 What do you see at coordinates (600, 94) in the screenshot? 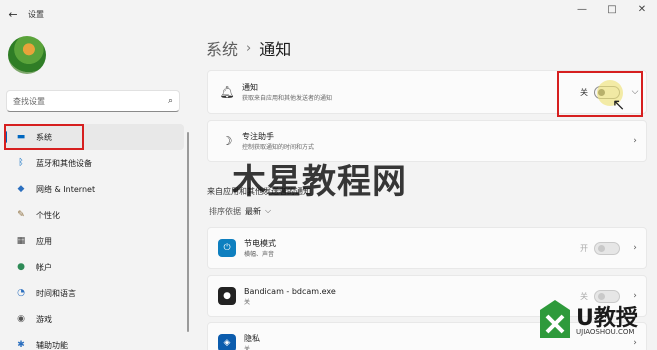
I see `highlight-toggle` at bounding box center [600, 94].